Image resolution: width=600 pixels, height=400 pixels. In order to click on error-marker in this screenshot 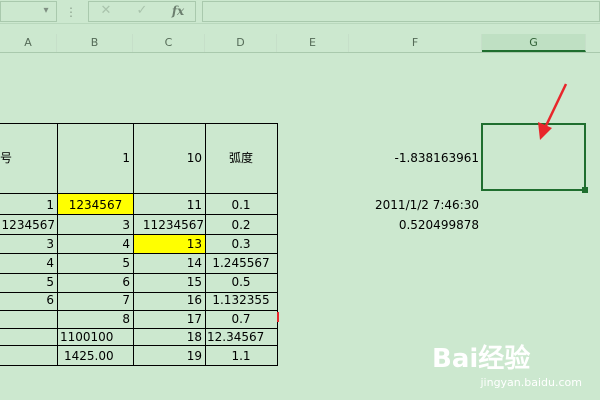, I will do `click(278, 317)`.